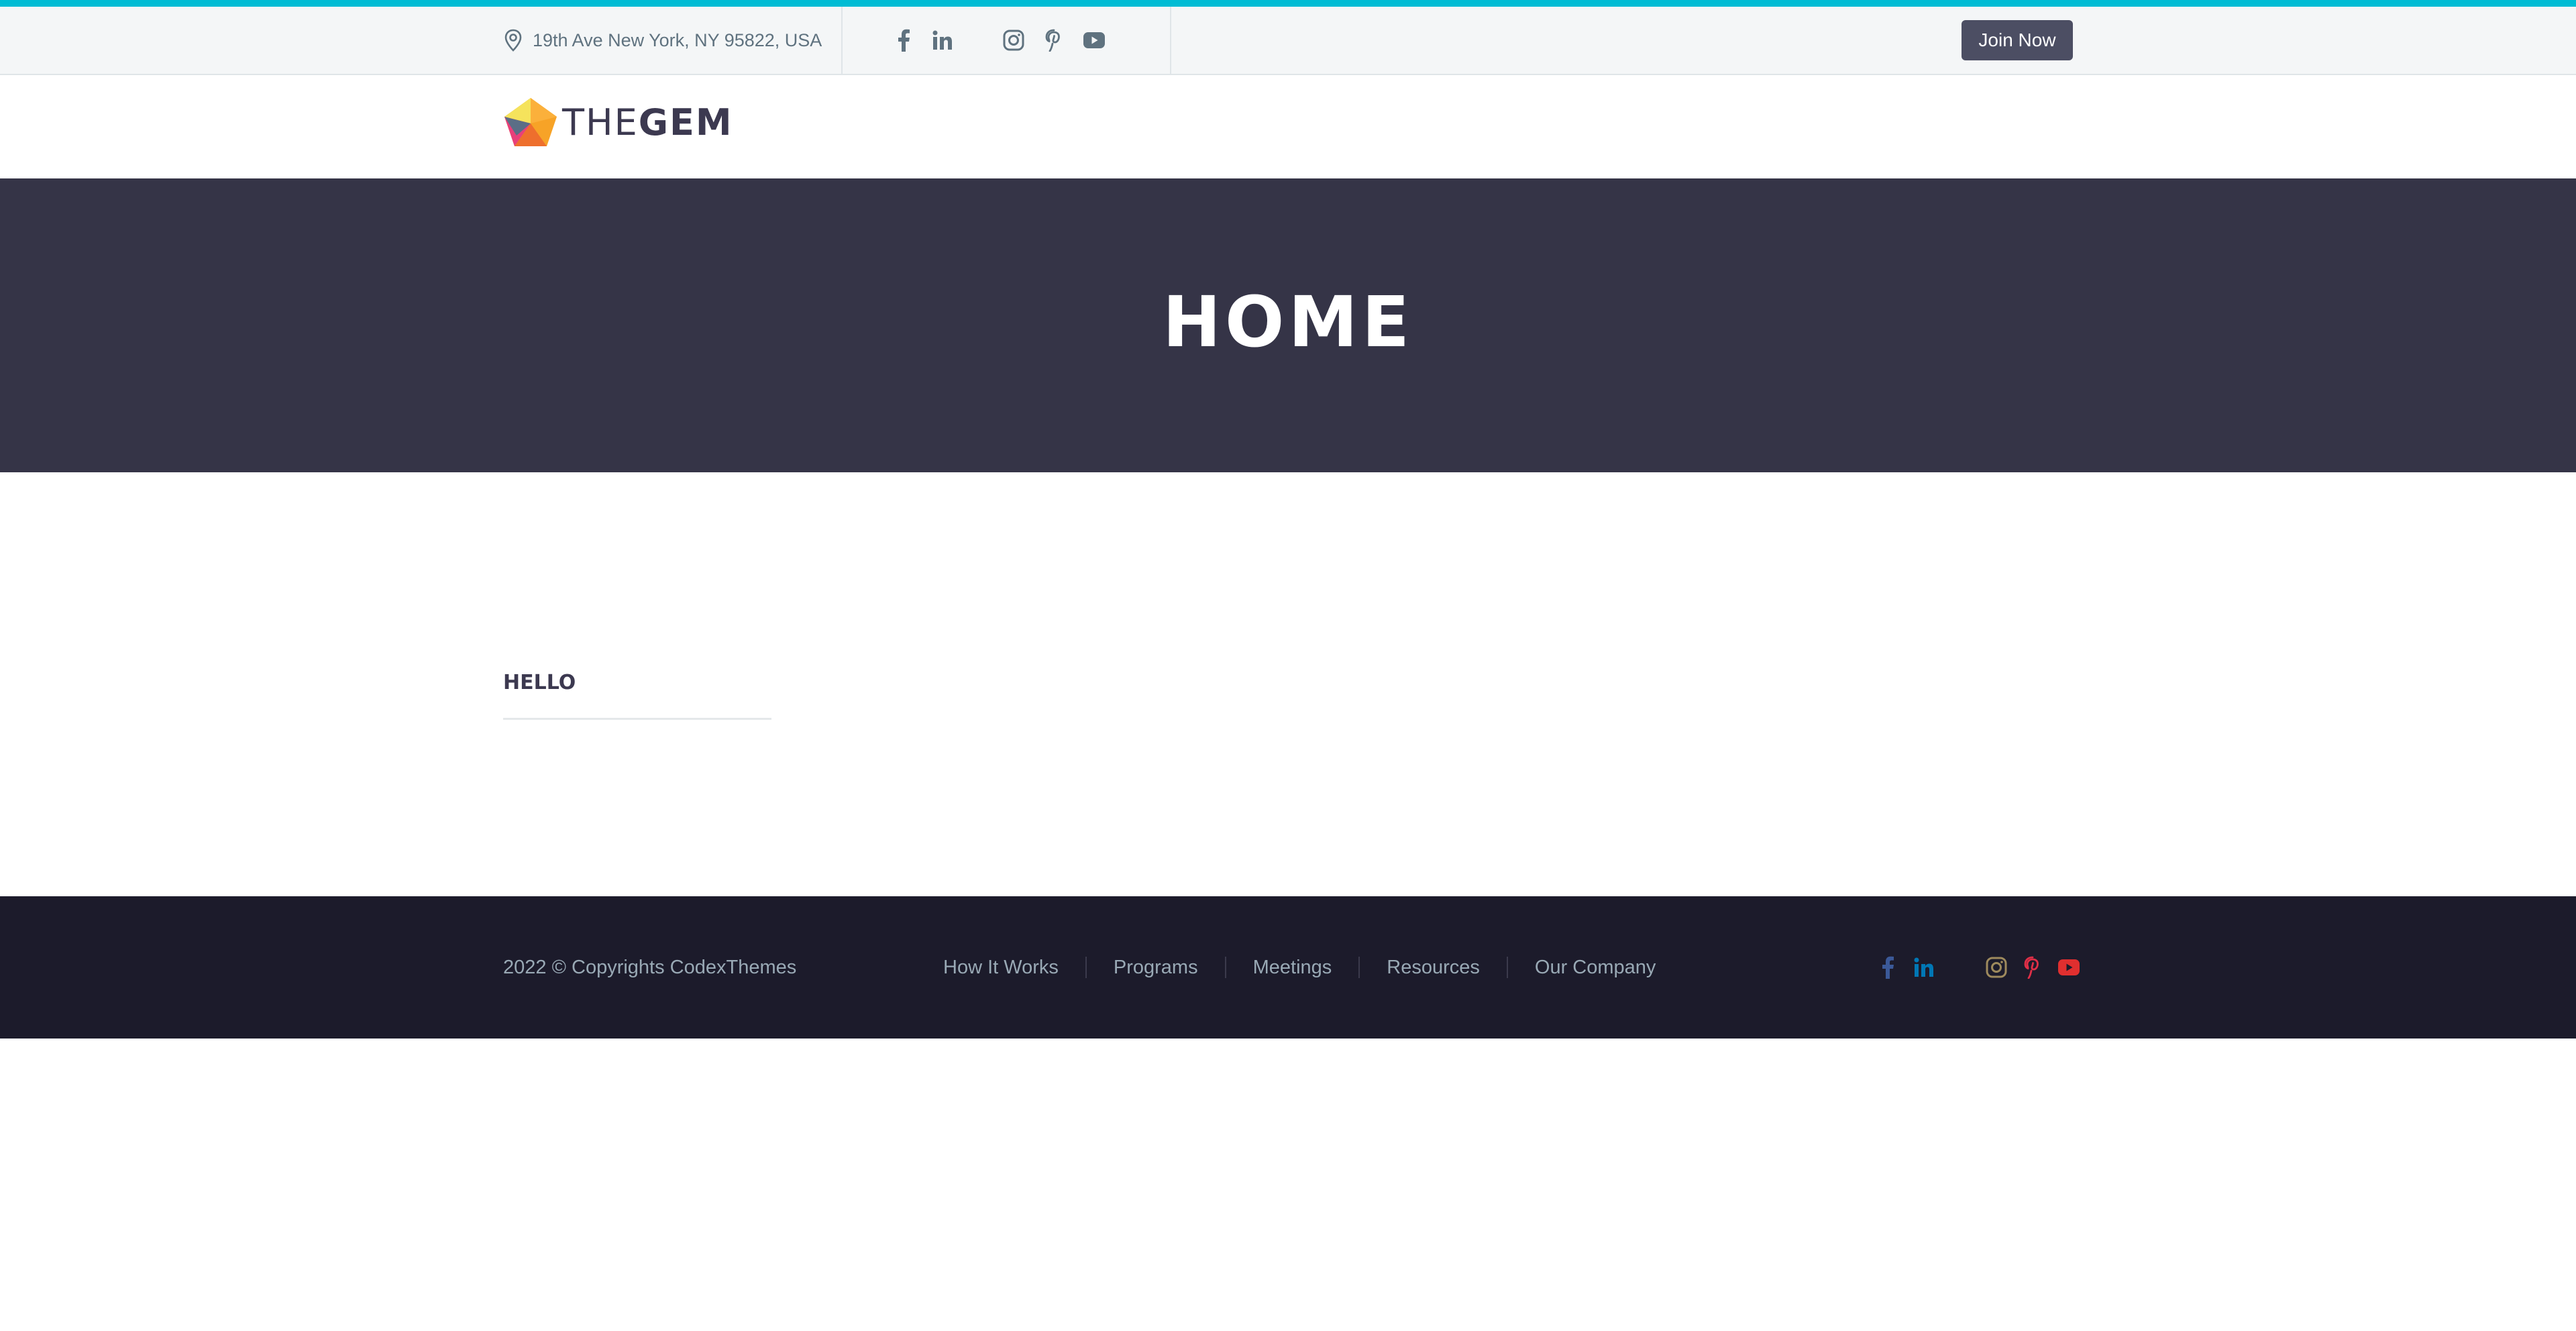  What do you see at coordinates (647, 122) in the screenshot?
I see `logo-text: THEGEM` at bounding box center [647, 122].